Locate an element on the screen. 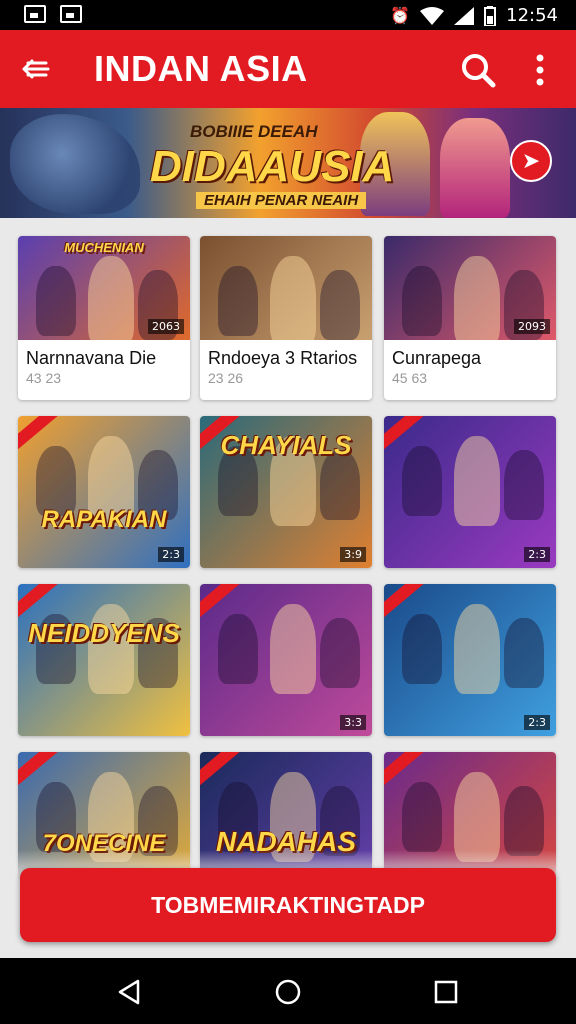 The width and height of the screenshot is (576, 1024). game-card: CHAYIALS 3:9 is located at coordinates (286, 492).